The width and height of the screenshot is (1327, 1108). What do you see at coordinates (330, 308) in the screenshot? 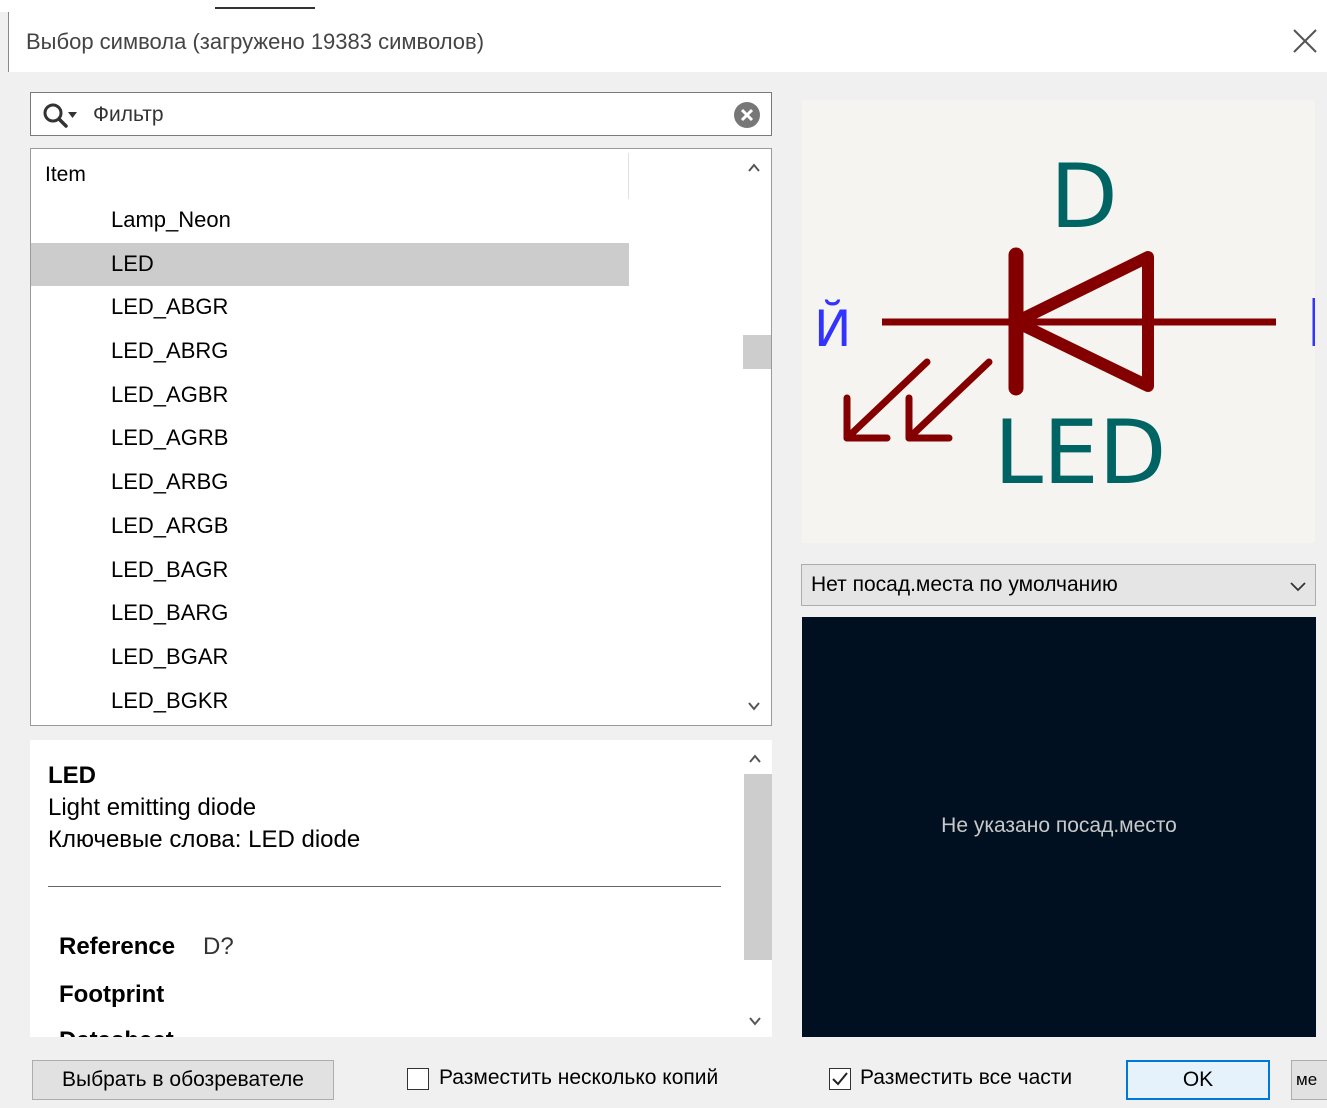
I see `tree-row: LED_ABGR` at bounding box center [330, 308].